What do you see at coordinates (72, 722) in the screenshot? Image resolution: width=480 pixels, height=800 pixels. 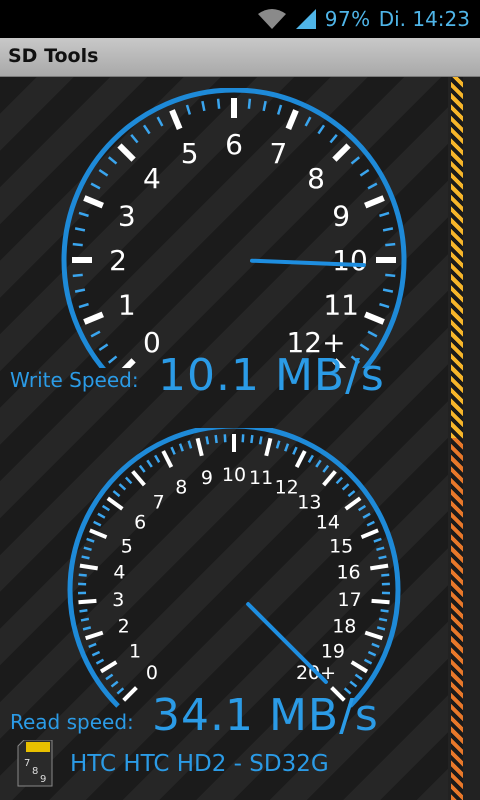 I see `read-speed-label: Read speed:` at bounding box center [72, 722].